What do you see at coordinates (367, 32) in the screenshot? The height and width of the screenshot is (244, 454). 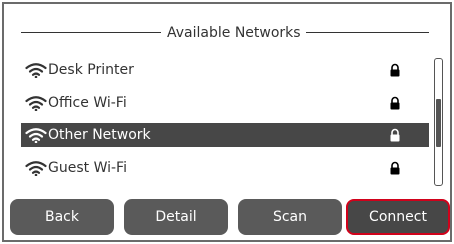 I see `header-rule-right` at bounding box center [367, 32].